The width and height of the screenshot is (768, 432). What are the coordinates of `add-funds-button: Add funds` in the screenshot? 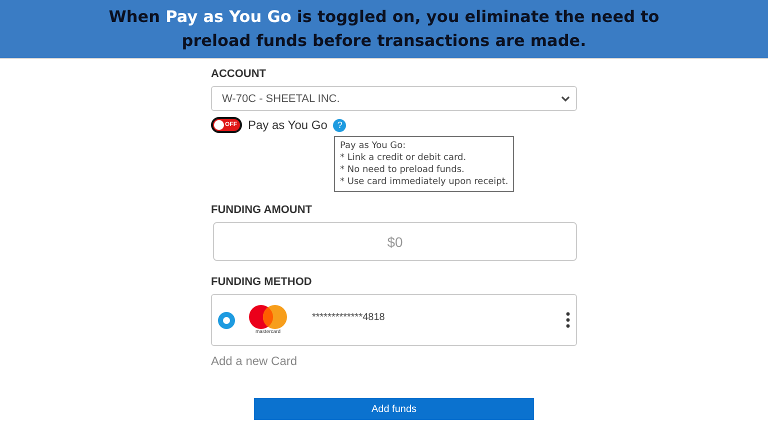 It's located at (394, 409).